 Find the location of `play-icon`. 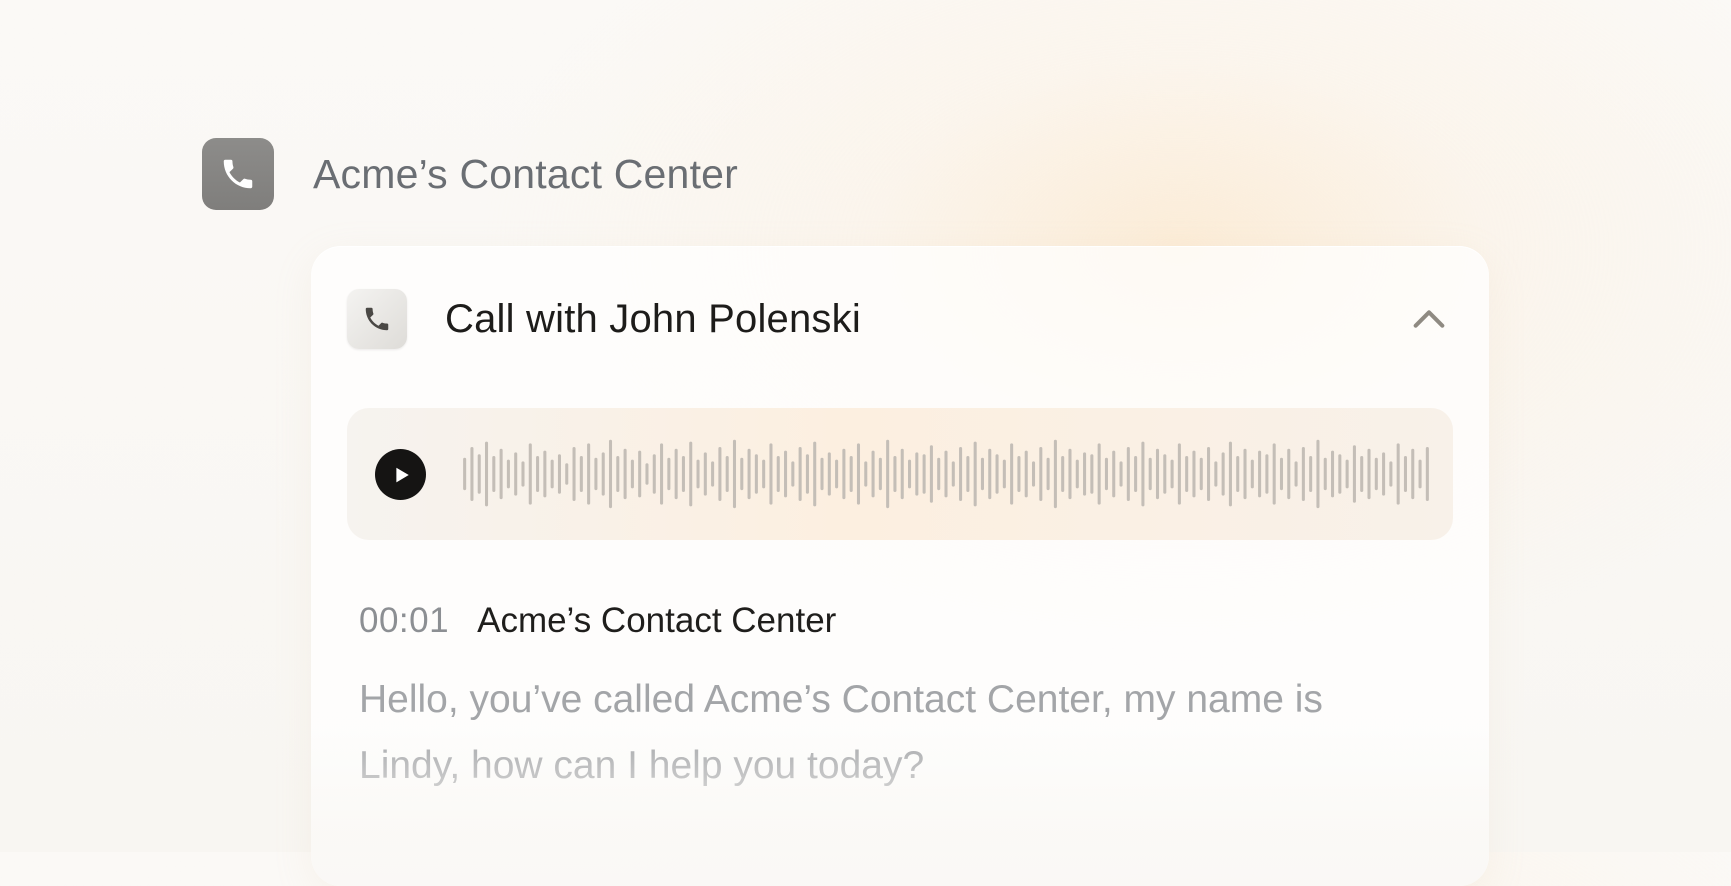

play-icon is located at coordinates (402, 474).